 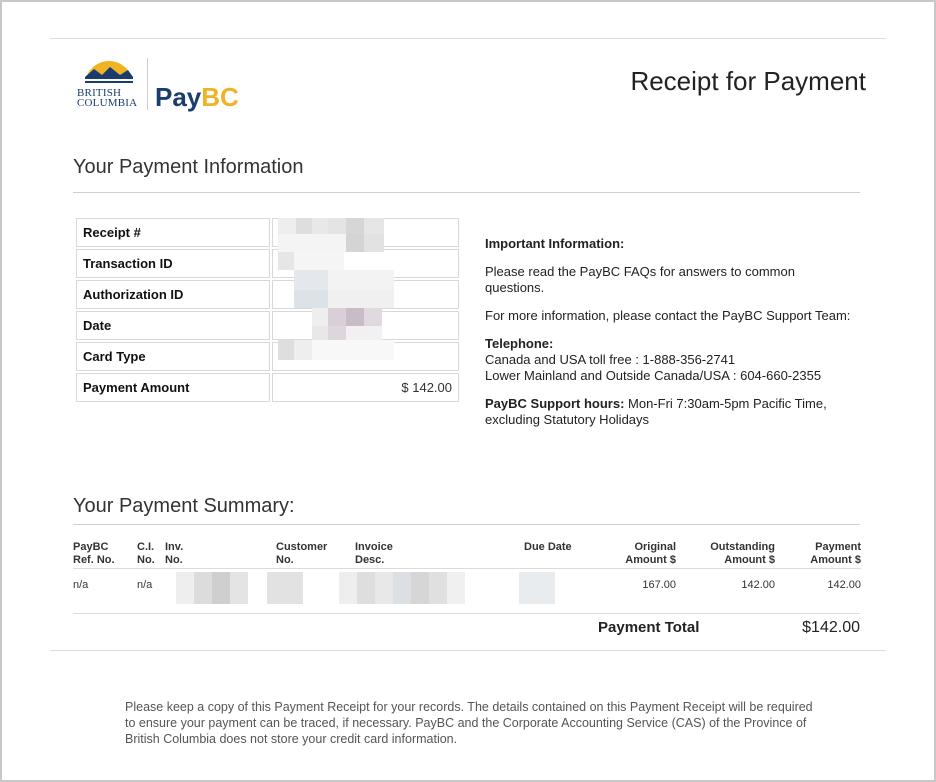 What do you see at coordinates (147, 84) in the screenshot?
I see `logo-divider` at bounding box center [147, 84].